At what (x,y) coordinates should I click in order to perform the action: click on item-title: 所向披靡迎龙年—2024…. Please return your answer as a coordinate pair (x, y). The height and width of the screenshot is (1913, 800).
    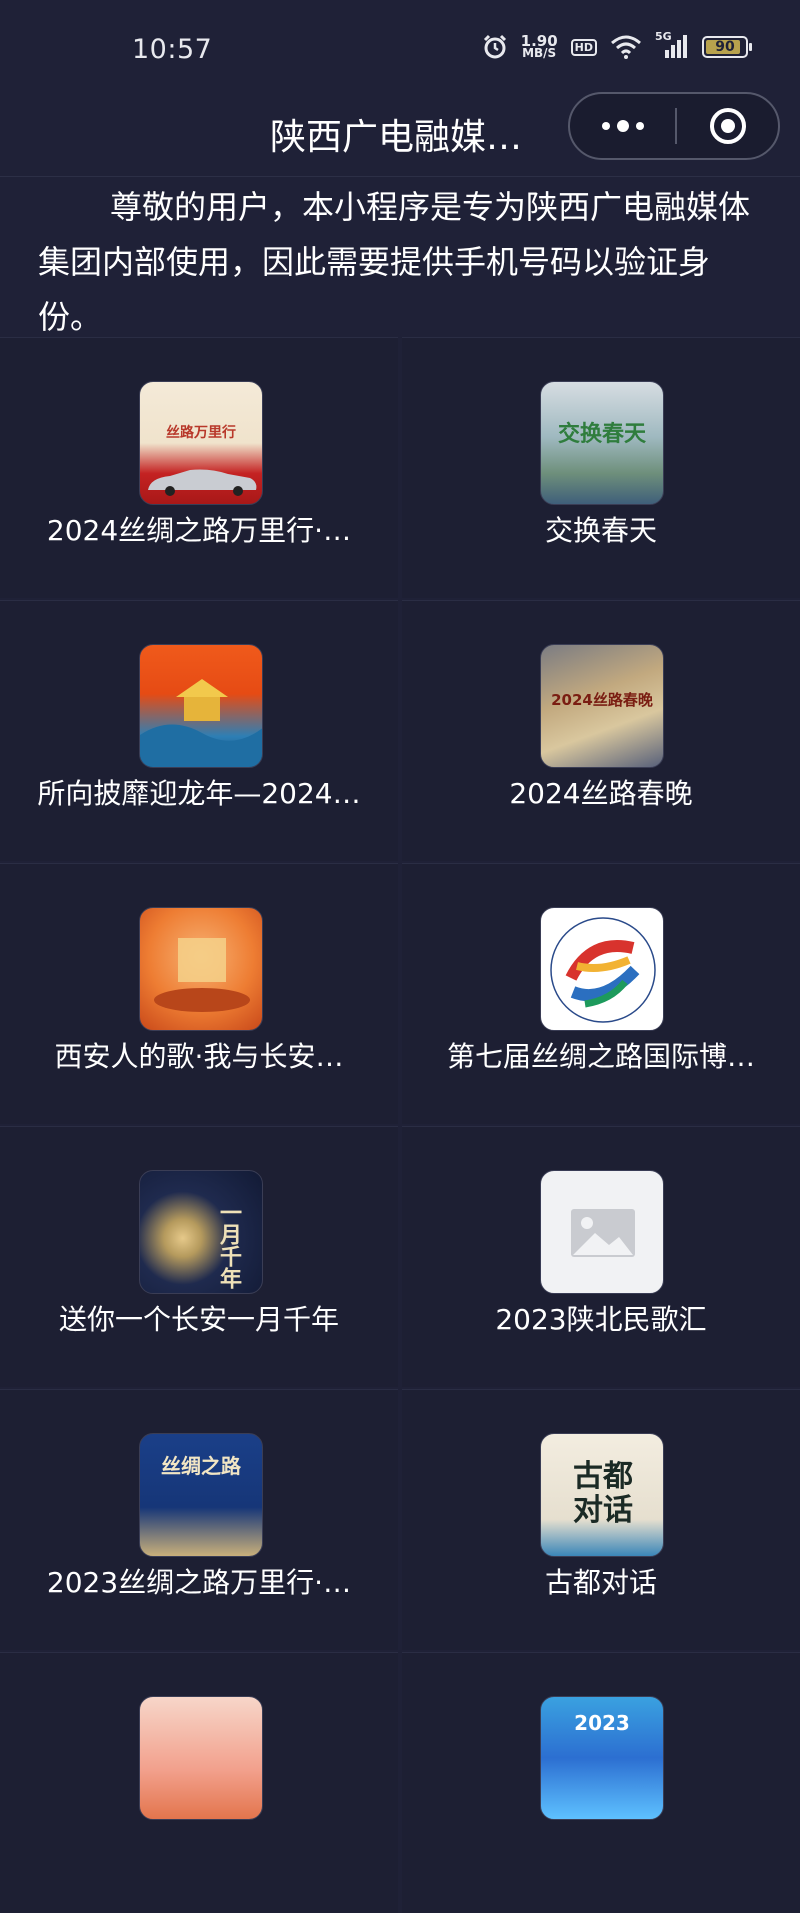
    Looking at the image, I should click on (199, 793).